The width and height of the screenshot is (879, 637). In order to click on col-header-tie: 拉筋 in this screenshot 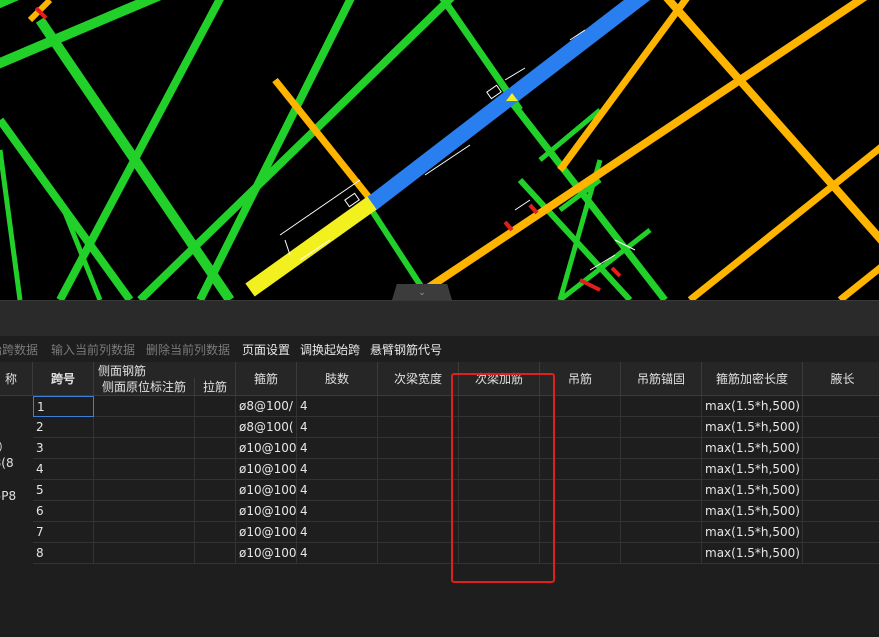, I will do `click(215, 387)`.